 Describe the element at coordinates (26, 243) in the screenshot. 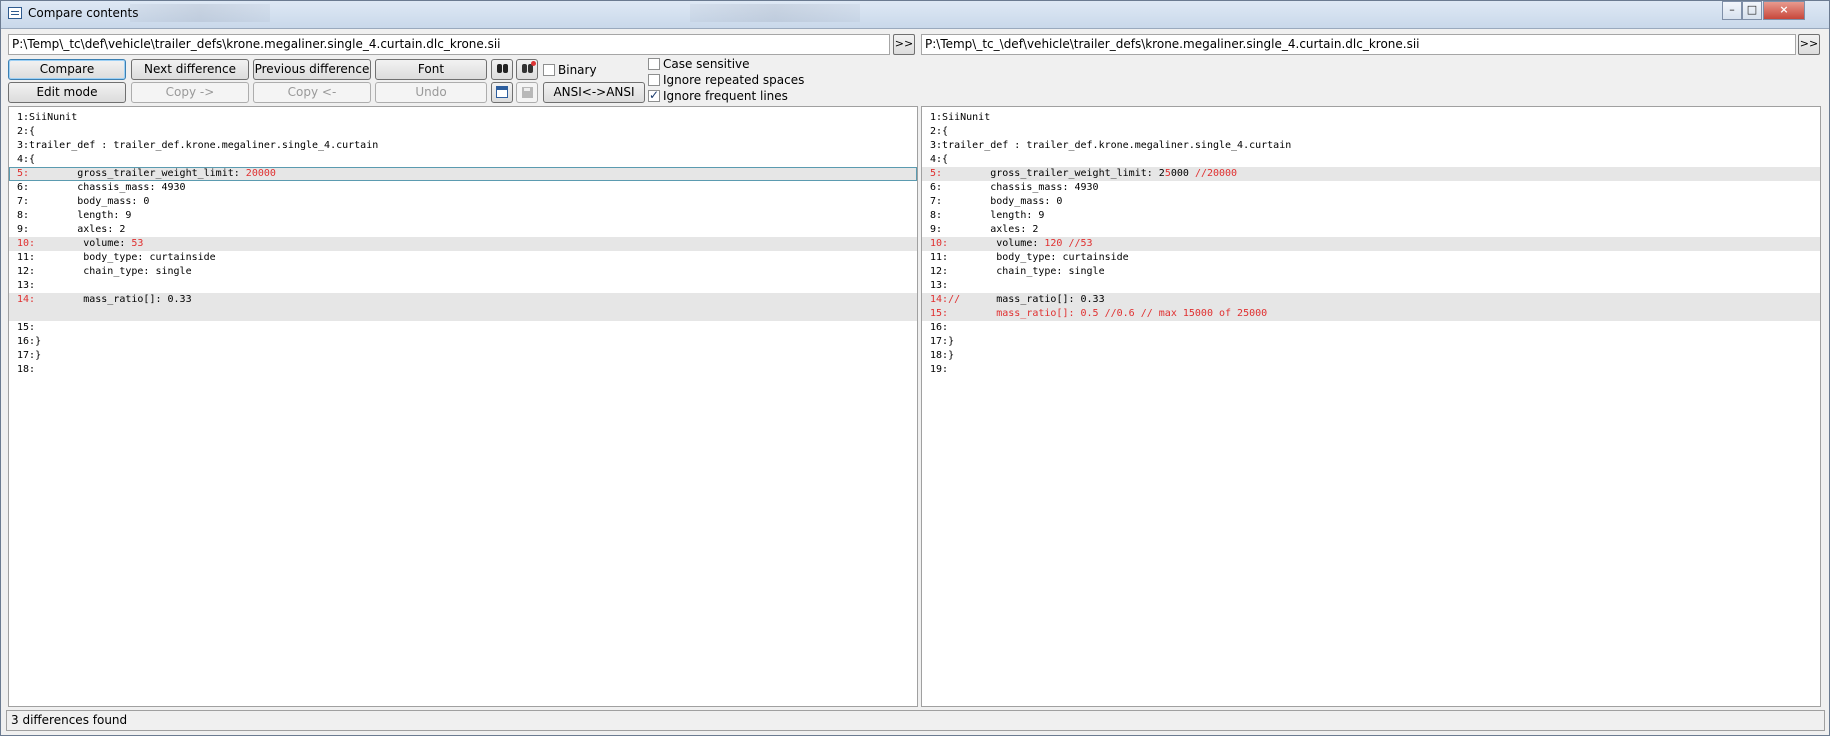

I see `line-number: 10:` at that location.